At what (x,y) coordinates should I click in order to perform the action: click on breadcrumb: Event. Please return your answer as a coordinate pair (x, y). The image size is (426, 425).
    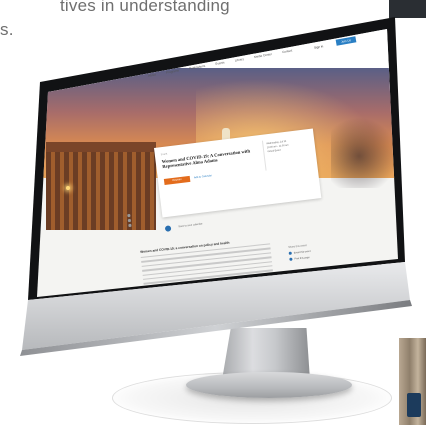
    Looking at the image, I should click on (164, 154).